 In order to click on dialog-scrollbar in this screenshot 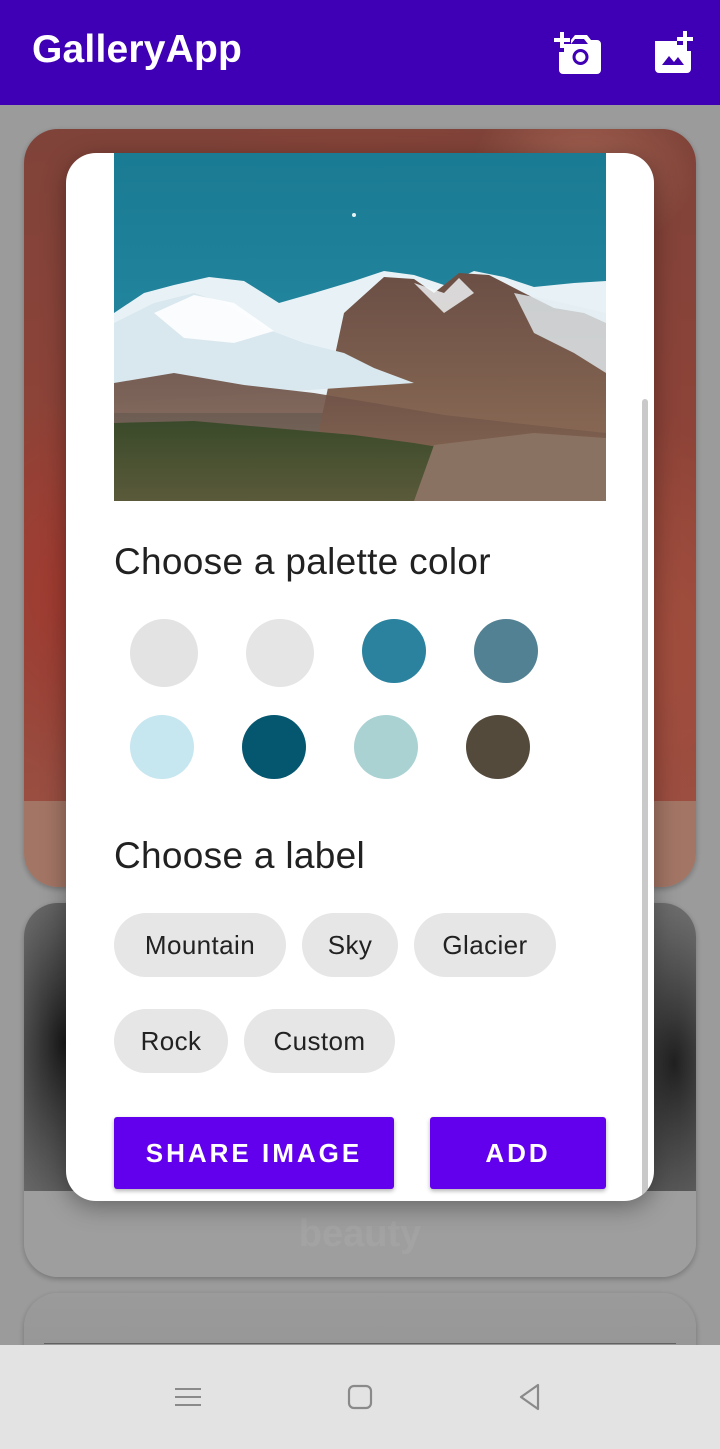, I will do `click(645, 800)`.